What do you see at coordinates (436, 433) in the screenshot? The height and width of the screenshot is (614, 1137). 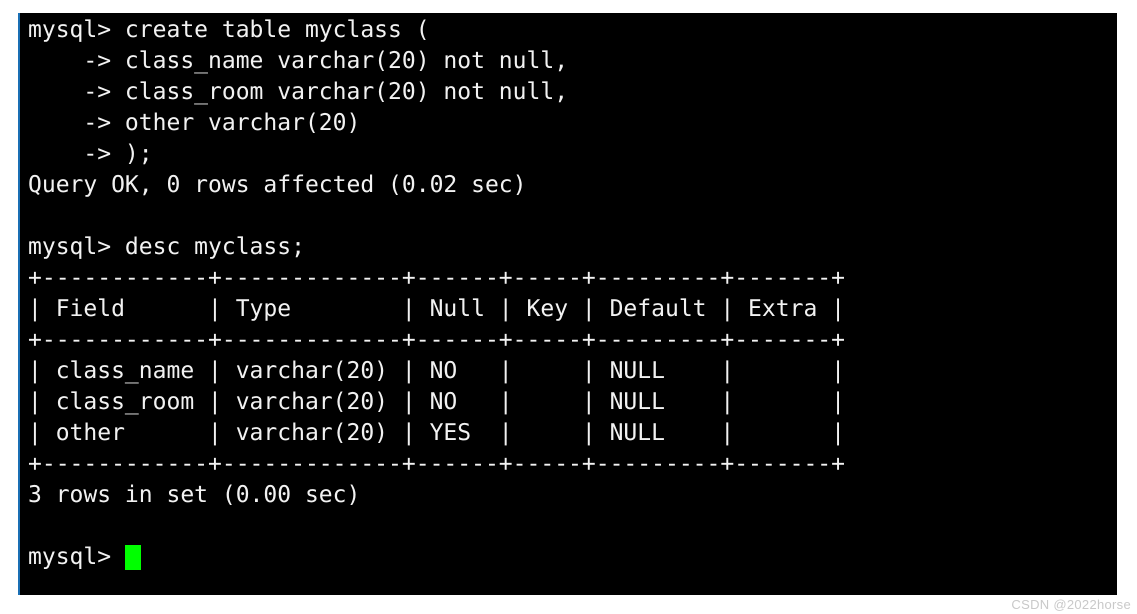 I see `table-row: | other | varchar(20) | YES | | NULL | |` at bounding box center [436, 433].